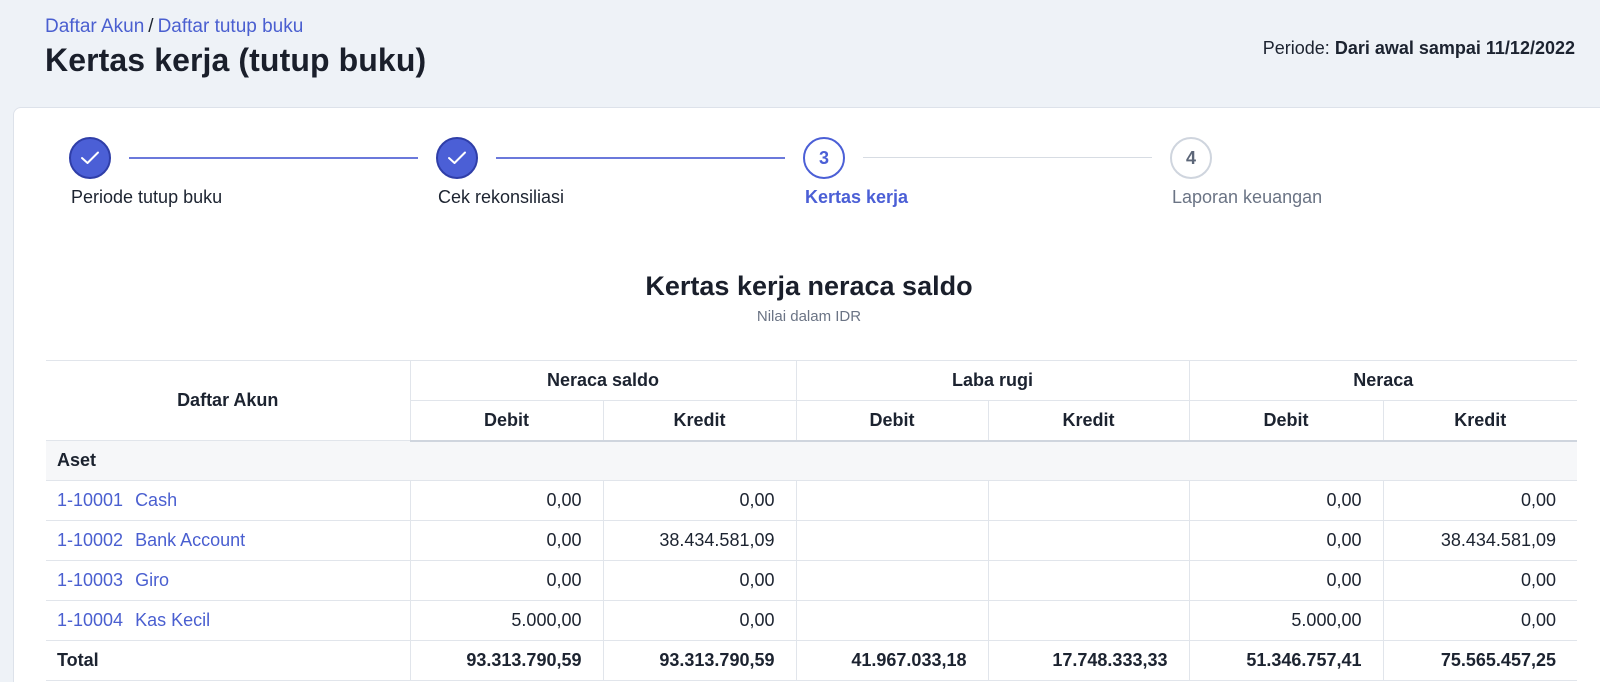 This screenshot has width=1600, height=682. What do you see at coordinates (824, 158) in the screenshot?
I see `step-number: 3` at bounding box center [824, 158].